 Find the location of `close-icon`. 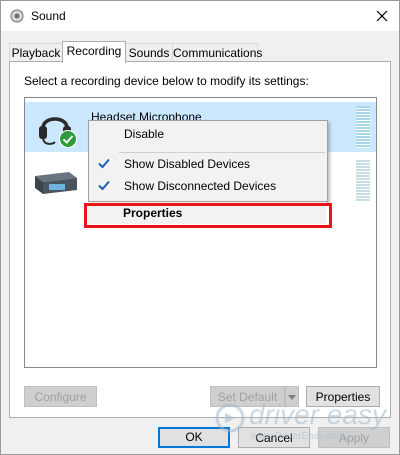

close-icon is located at coordinates (382, 16).